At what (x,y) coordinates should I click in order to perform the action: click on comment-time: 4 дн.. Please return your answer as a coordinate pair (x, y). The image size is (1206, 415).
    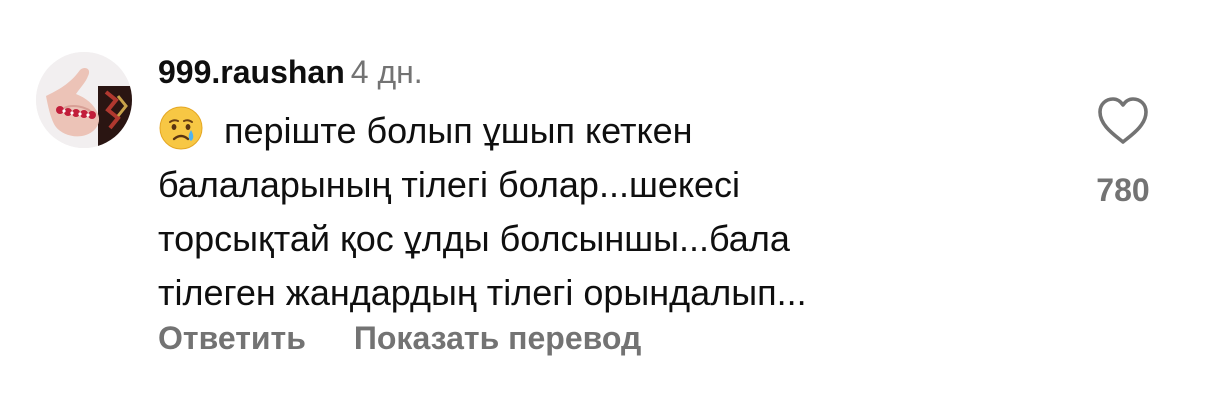
    Looking at the image, I should click on (386, 72).